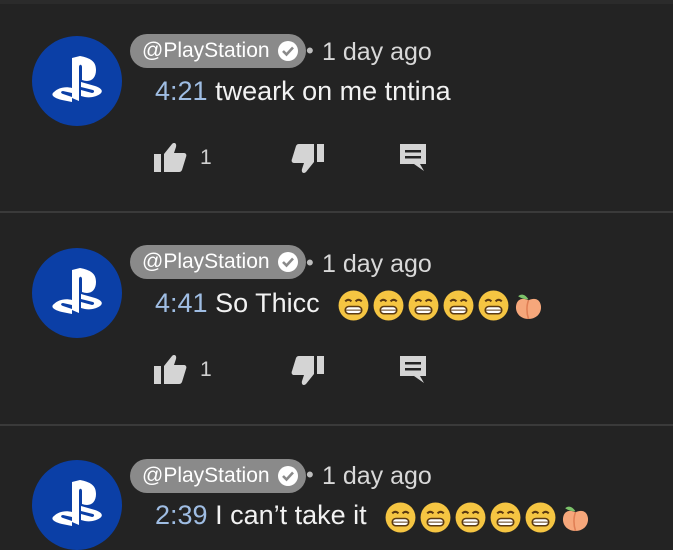 The height and width of the screenshot is (550, 673). What do you see at coordinates (267, 303) in the screenshot?
I see `comment-body: So Thicc` at bounding box center [267, 303].